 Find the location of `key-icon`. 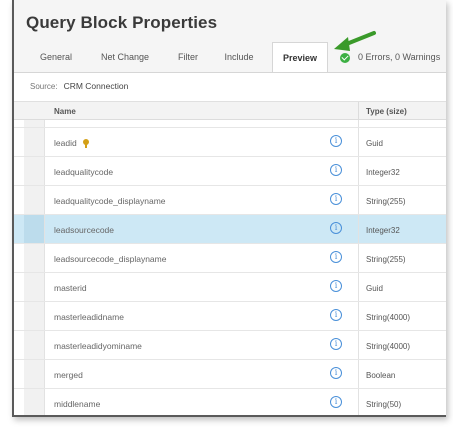

key-icon is located at coordinates (85, 143).